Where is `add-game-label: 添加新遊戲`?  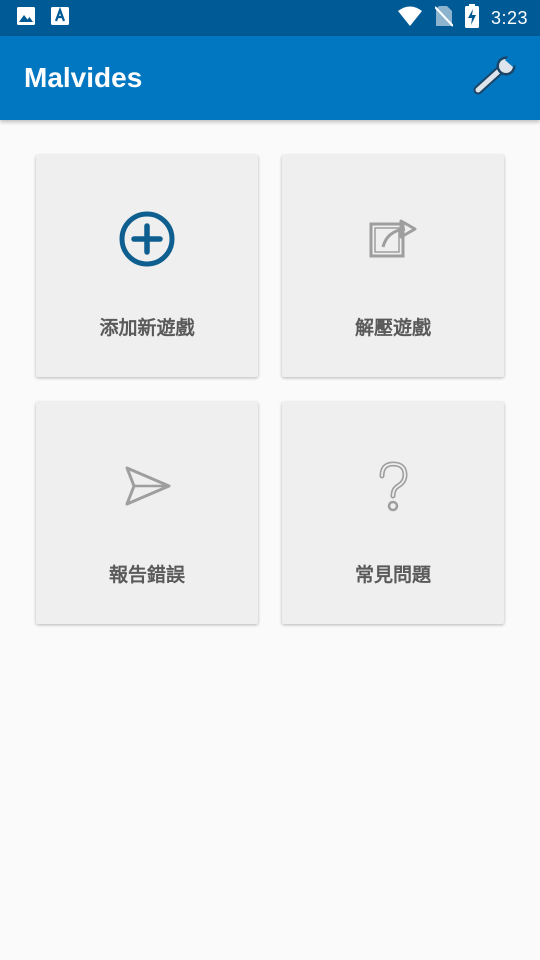 add-game-label: 添加新遊戲 is located at coordinates (147, 328).